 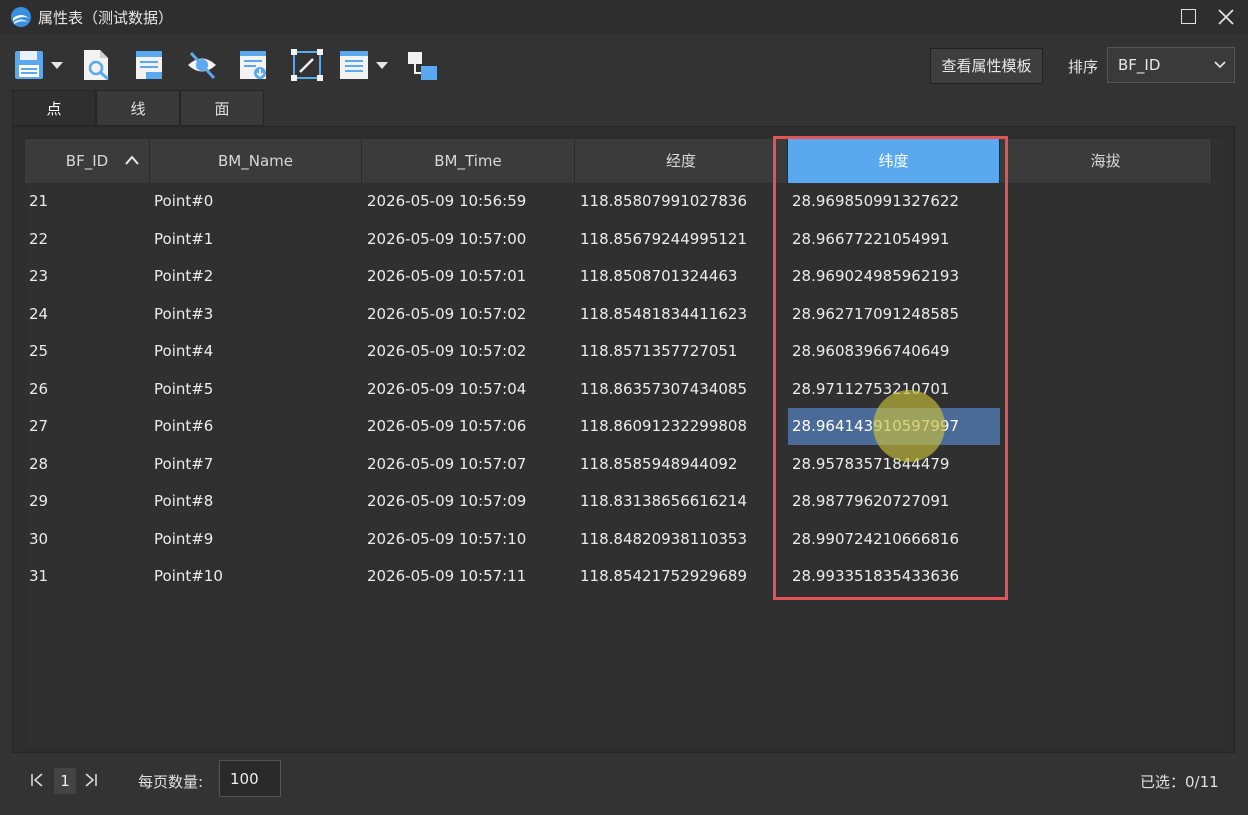 I want to click on table-cell: 118.8508701324463, so click(x=658, y=276).